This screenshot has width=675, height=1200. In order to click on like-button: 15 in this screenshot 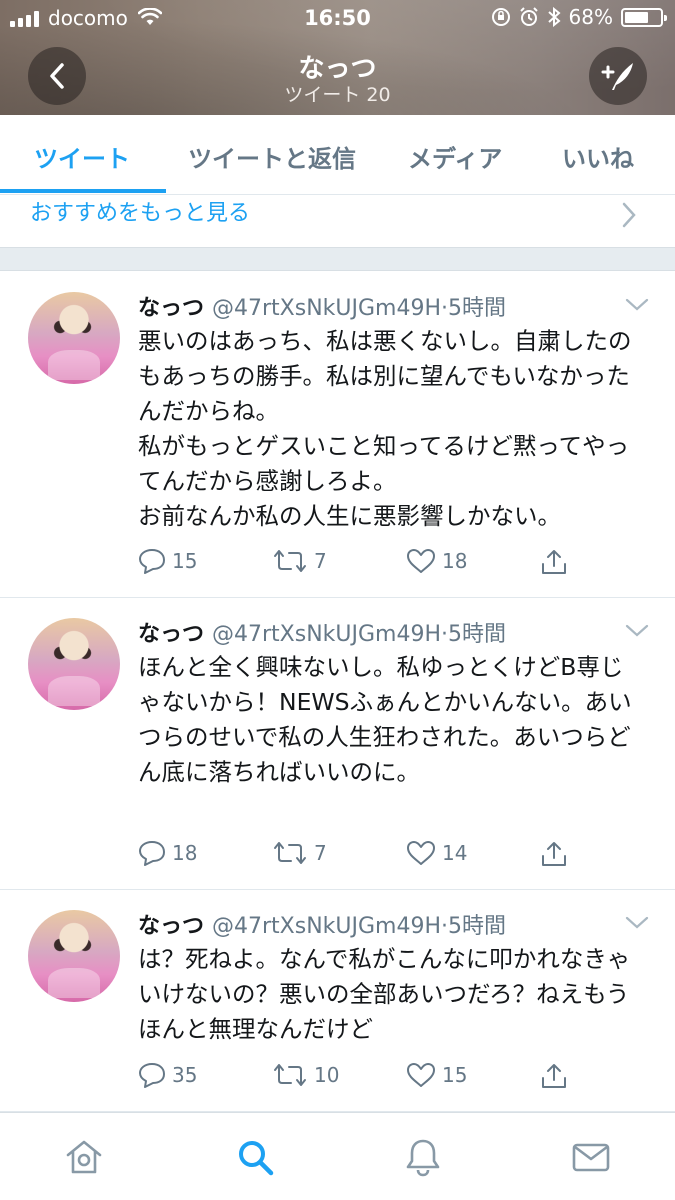, I will do `click(436, 1075)`.